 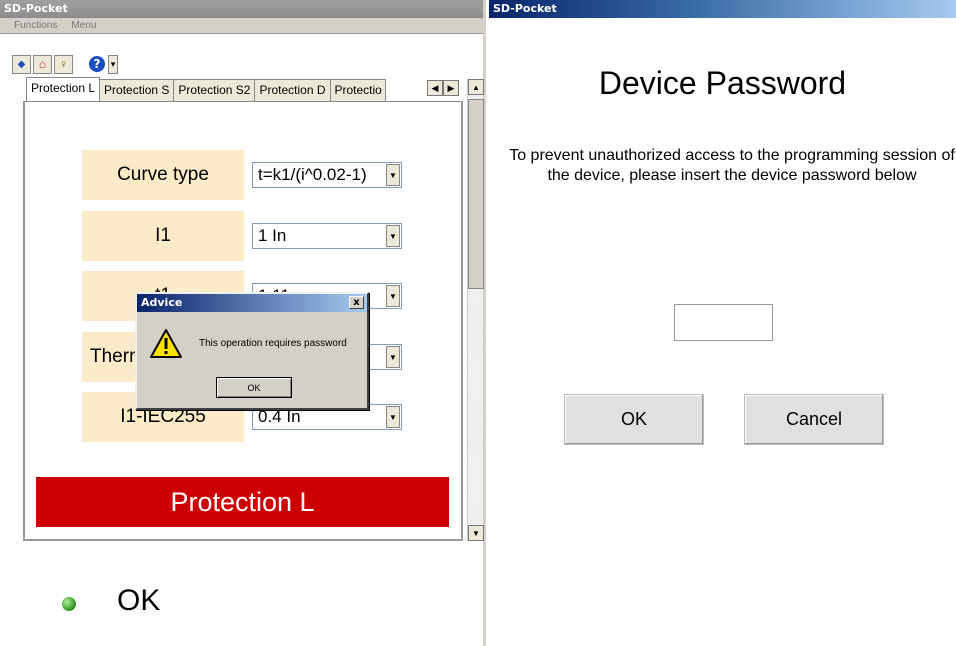 I want to click on menu-menu: Menu, so click(x=83, y=25).